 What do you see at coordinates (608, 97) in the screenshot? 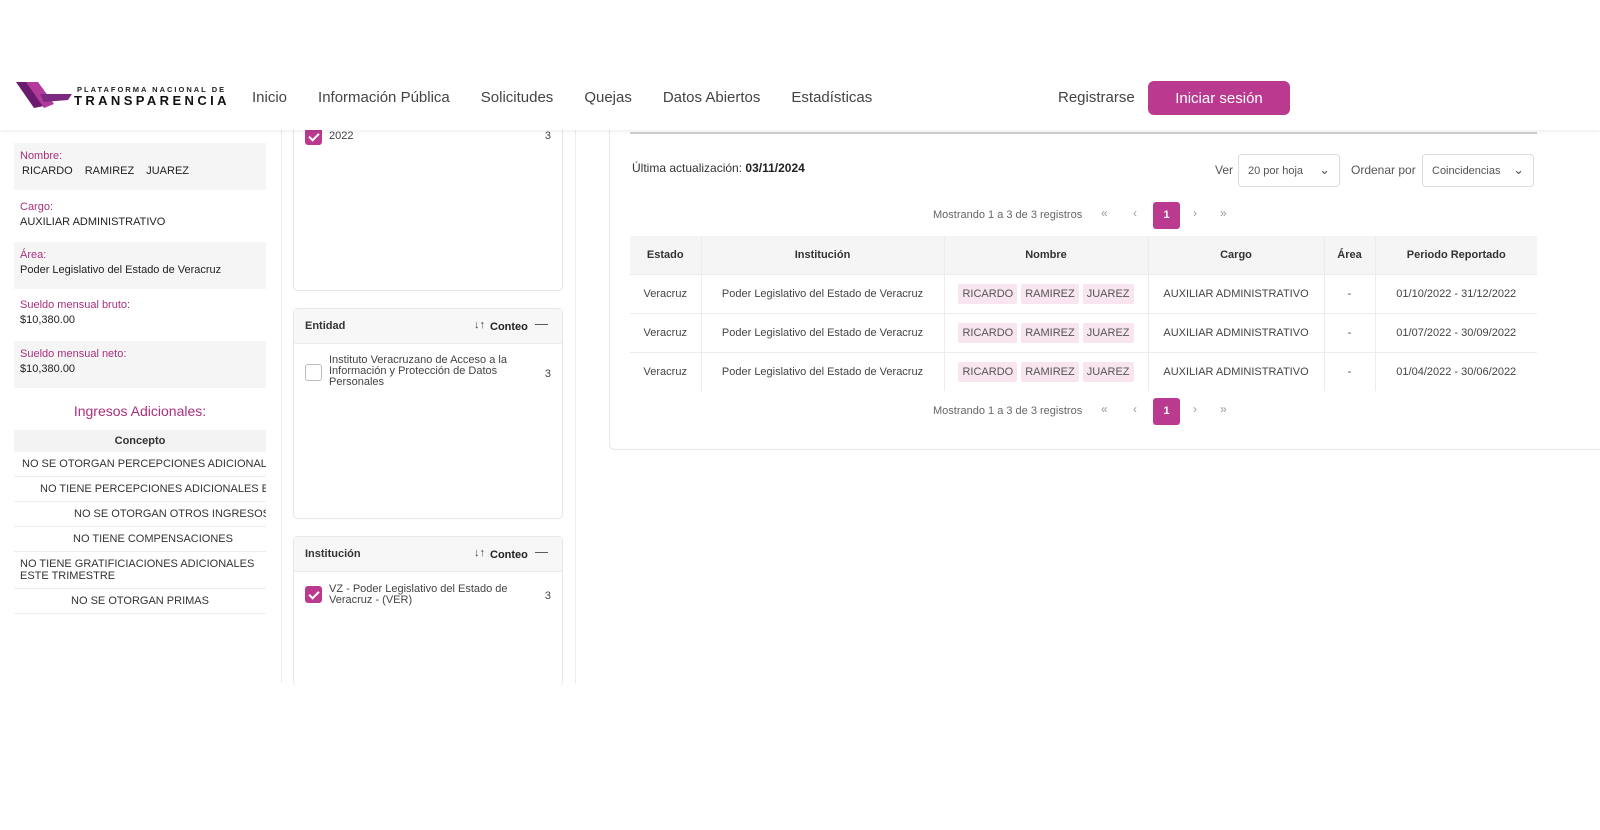
I see `nav-quejas: Quejas` at bounding box center [608, 97].